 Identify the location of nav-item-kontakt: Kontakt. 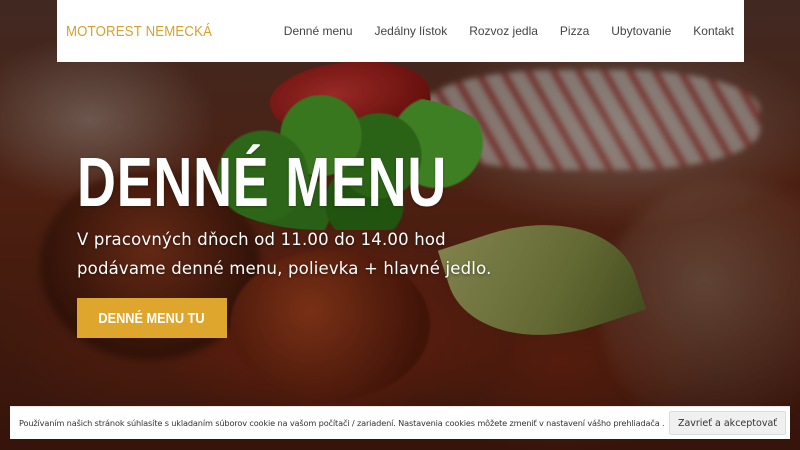
(713, 31).